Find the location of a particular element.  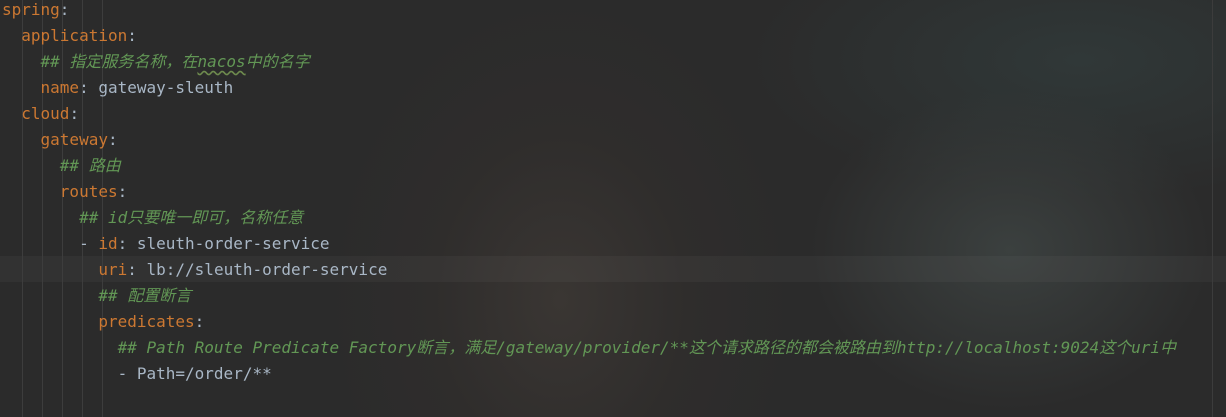

code-line: name: gateway-sleuth is located at coordinates (589, 88).